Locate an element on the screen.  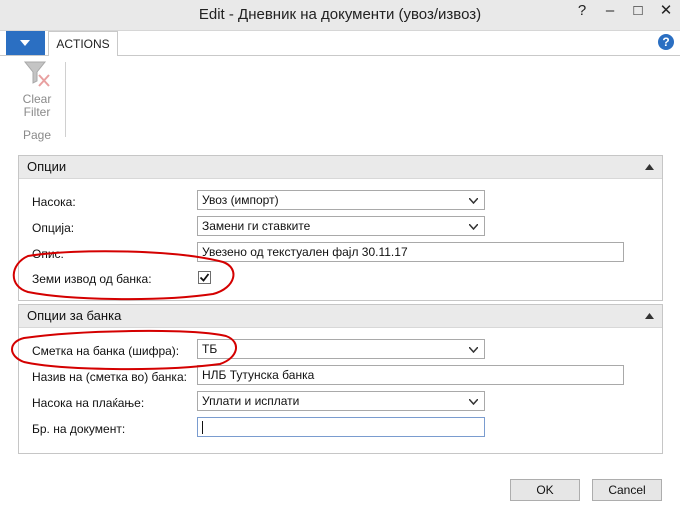
options-fasttab-title: Опции is located at coordinates (47, 166).